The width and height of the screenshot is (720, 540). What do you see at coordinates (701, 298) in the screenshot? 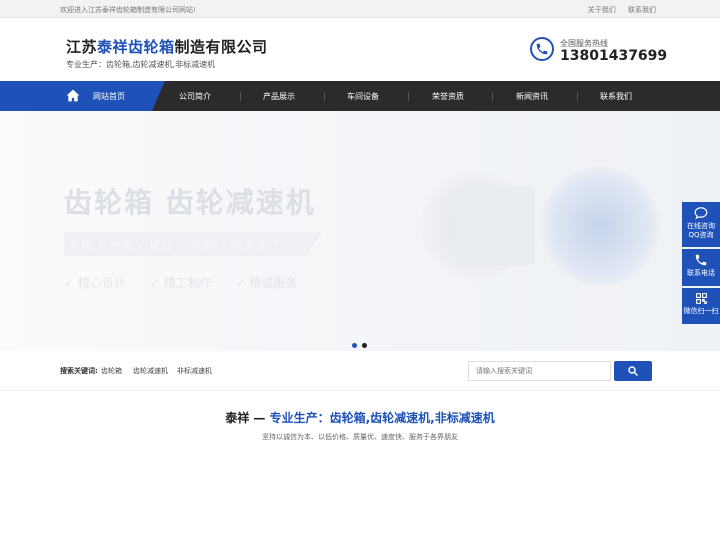
I see `qrcode-icon` at bounding box center [701, 298].